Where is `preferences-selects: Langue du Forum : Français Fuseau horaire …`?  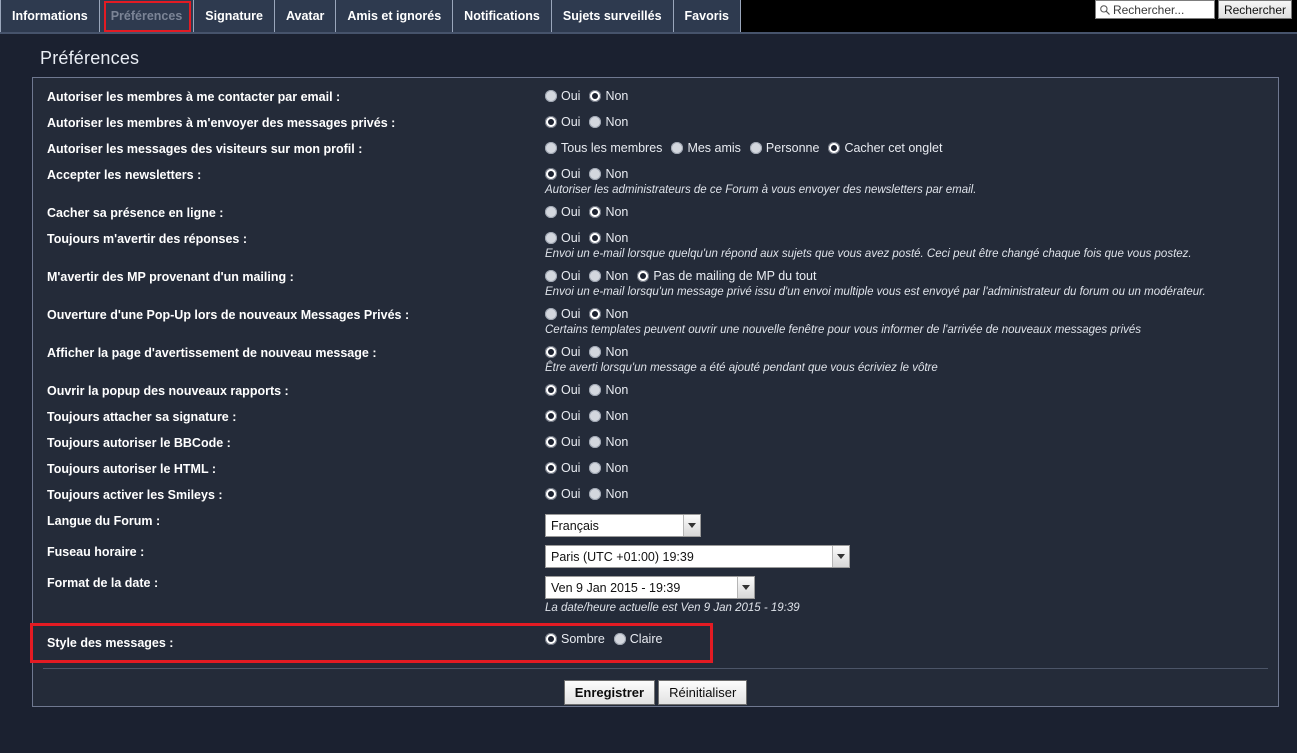
preferences-selects: Langue du Forum : Français Fuseau horaire … is located at coordinates (655, 563).